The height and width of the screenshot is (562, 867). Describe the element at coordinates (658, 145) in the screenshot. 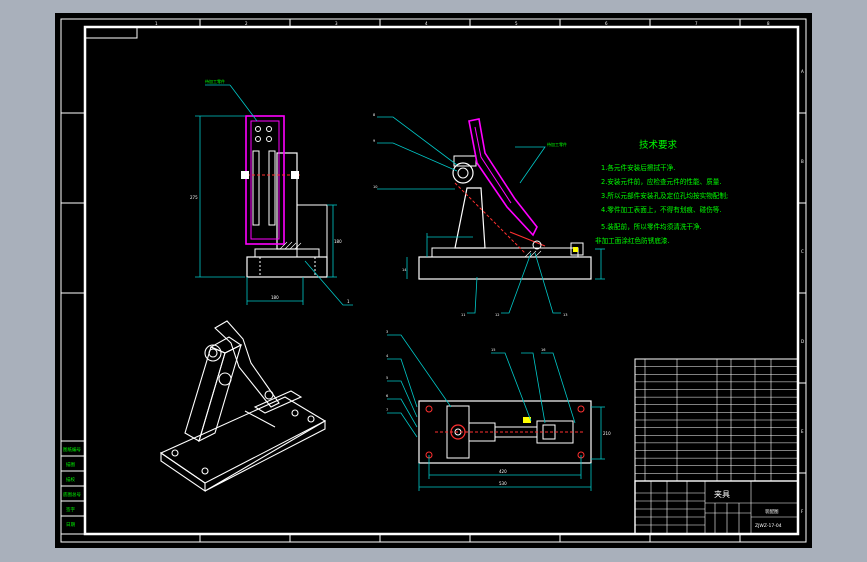

I see `tech-req-title: 技术要求` at that location.